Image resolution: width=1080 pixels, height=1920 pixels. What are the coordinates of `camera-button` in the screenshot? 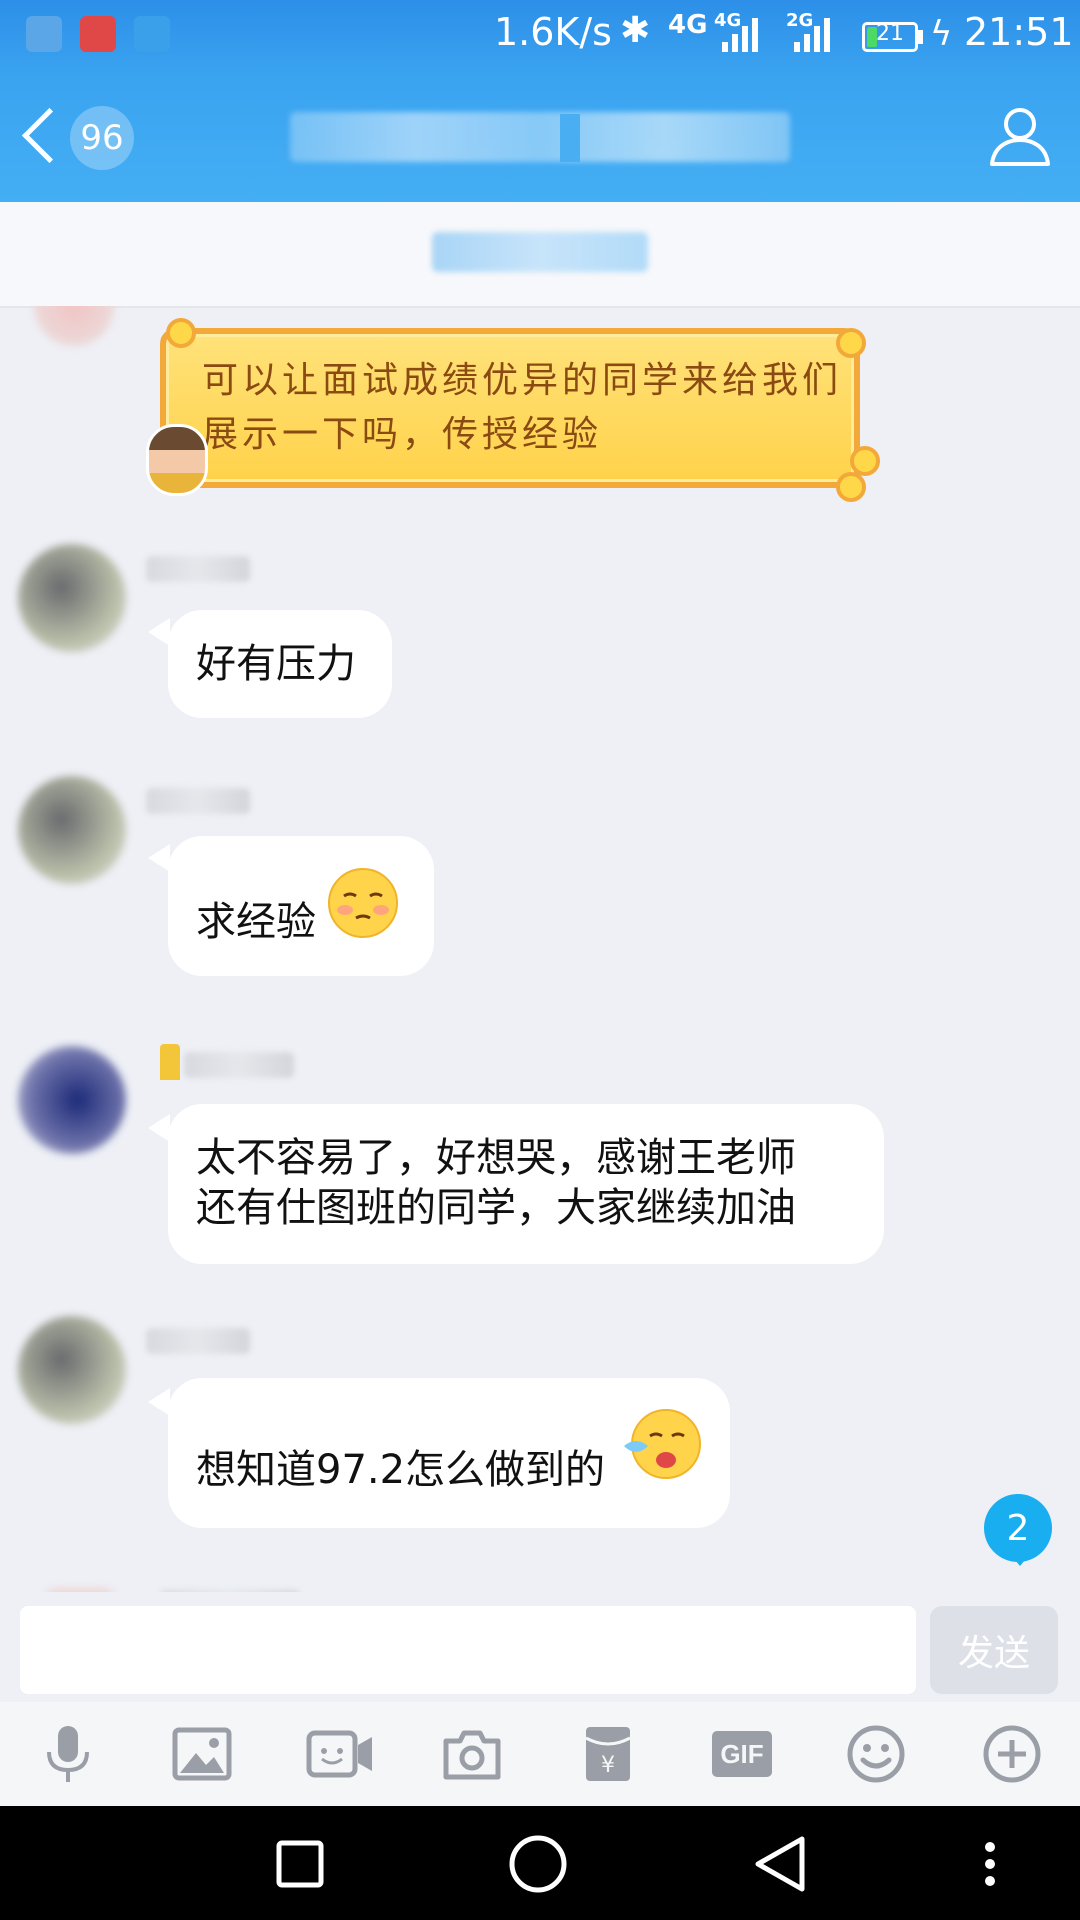 It's located at (472, 1754).